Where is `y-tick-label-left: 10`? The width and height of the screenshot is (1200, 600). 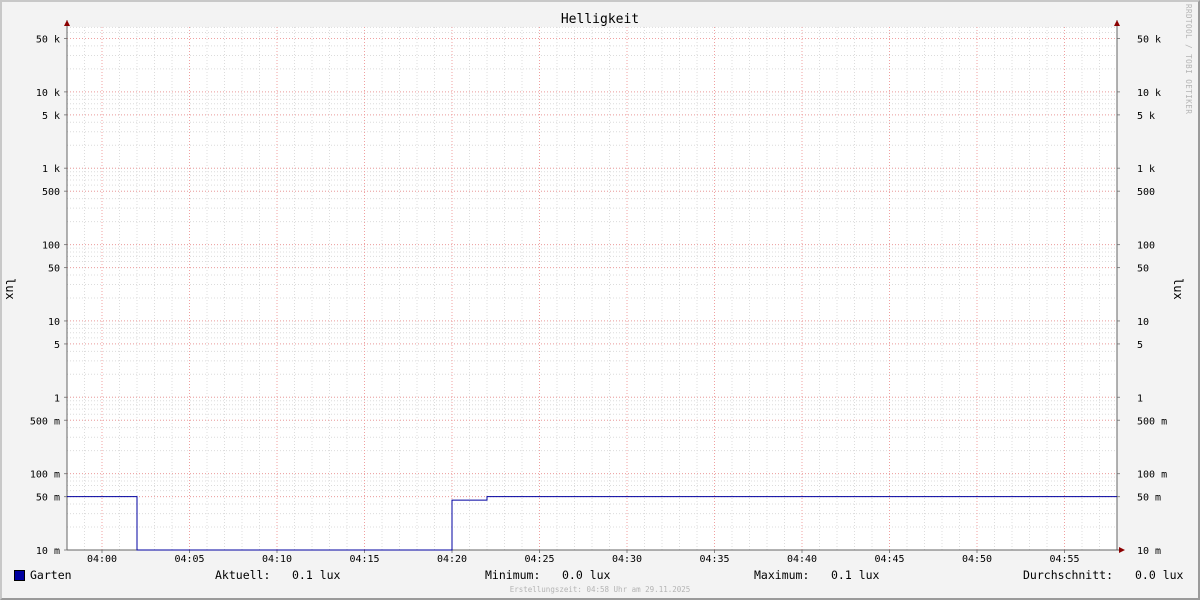 y-tick-label-left: 10 is located at coordinates (54, 322).